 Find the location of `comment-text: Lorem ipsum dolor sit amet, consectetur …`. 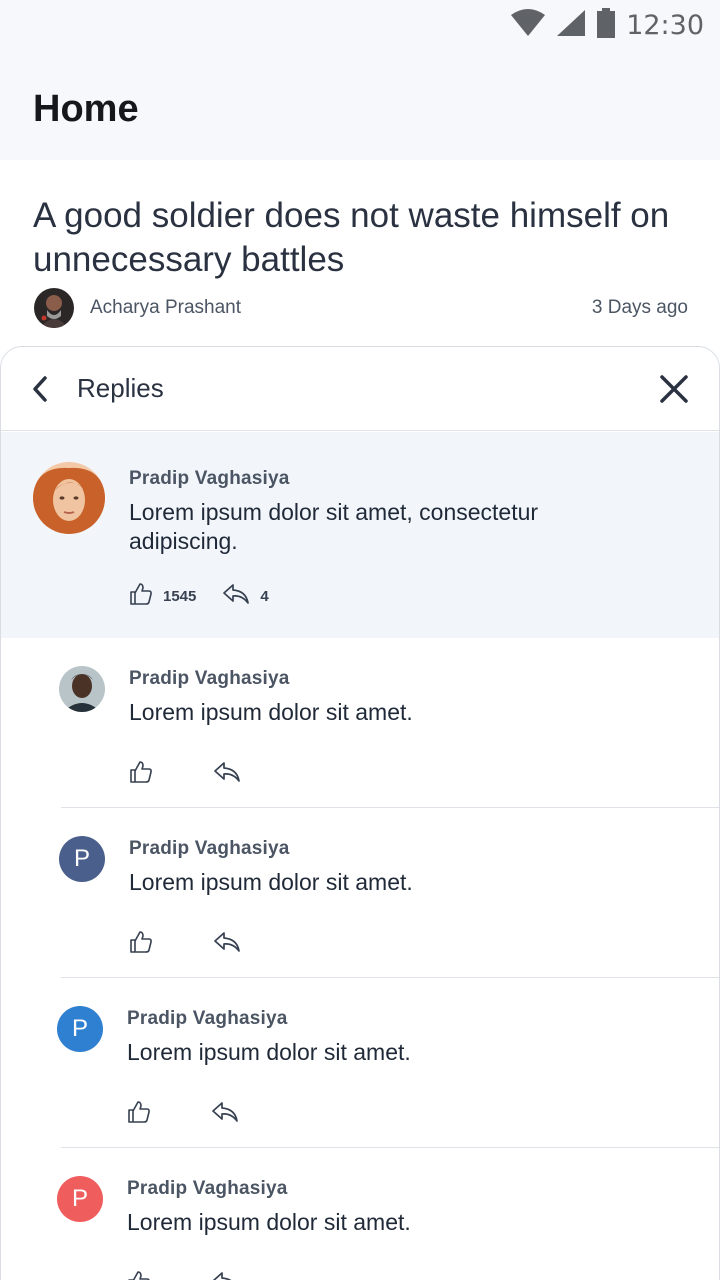

comment-text: Lorem ipsum dolor sit amet, consectetur … is located at coordinates (334, 526).